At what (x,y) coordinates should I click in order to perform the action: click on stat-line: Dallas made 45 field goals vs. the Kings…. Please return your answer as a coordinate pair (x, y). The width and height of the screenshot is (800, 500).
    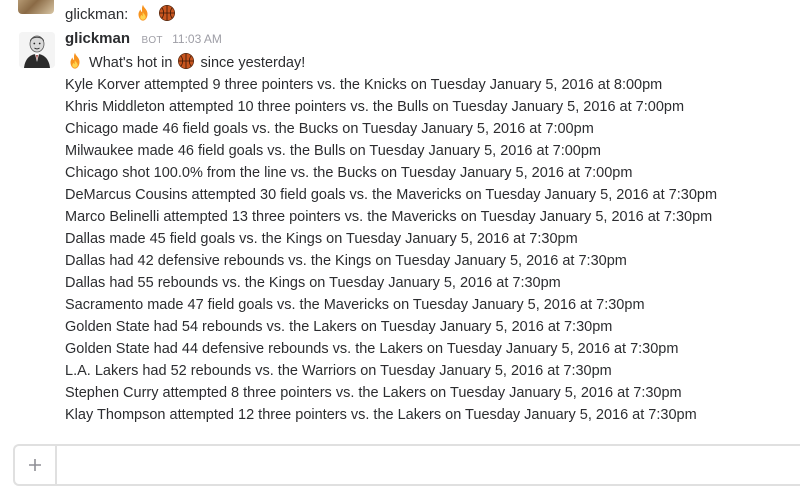
    Looking at the image, I should click on (321, 239).